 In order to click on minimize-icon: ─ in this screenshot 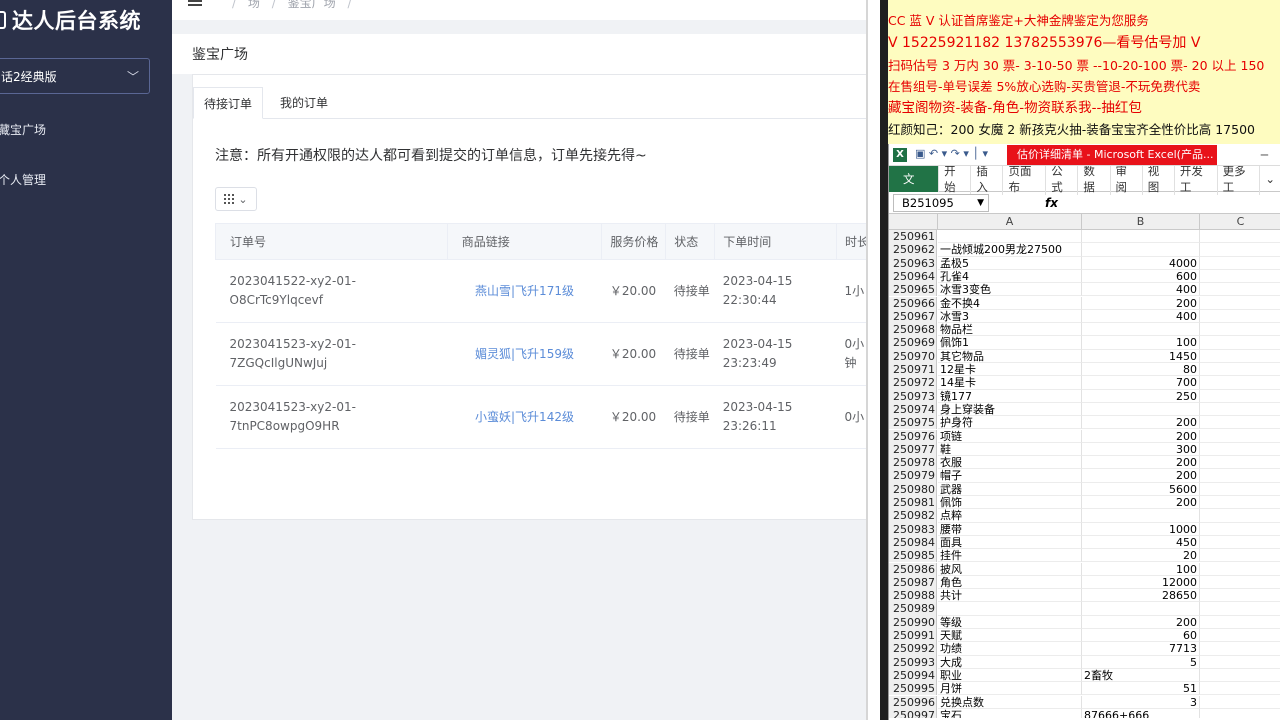, I will do `click(1264, 155)`.